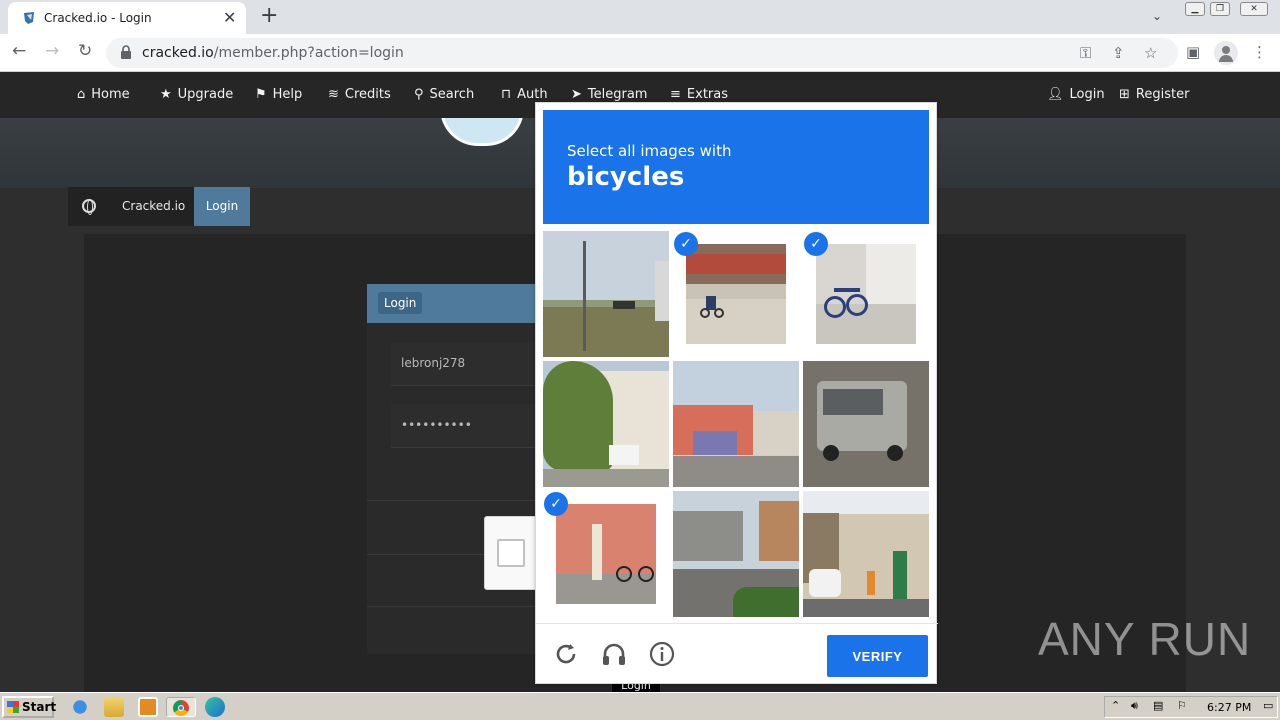  I want to click on nav-help: ⚑ Help, so click(278, 94).